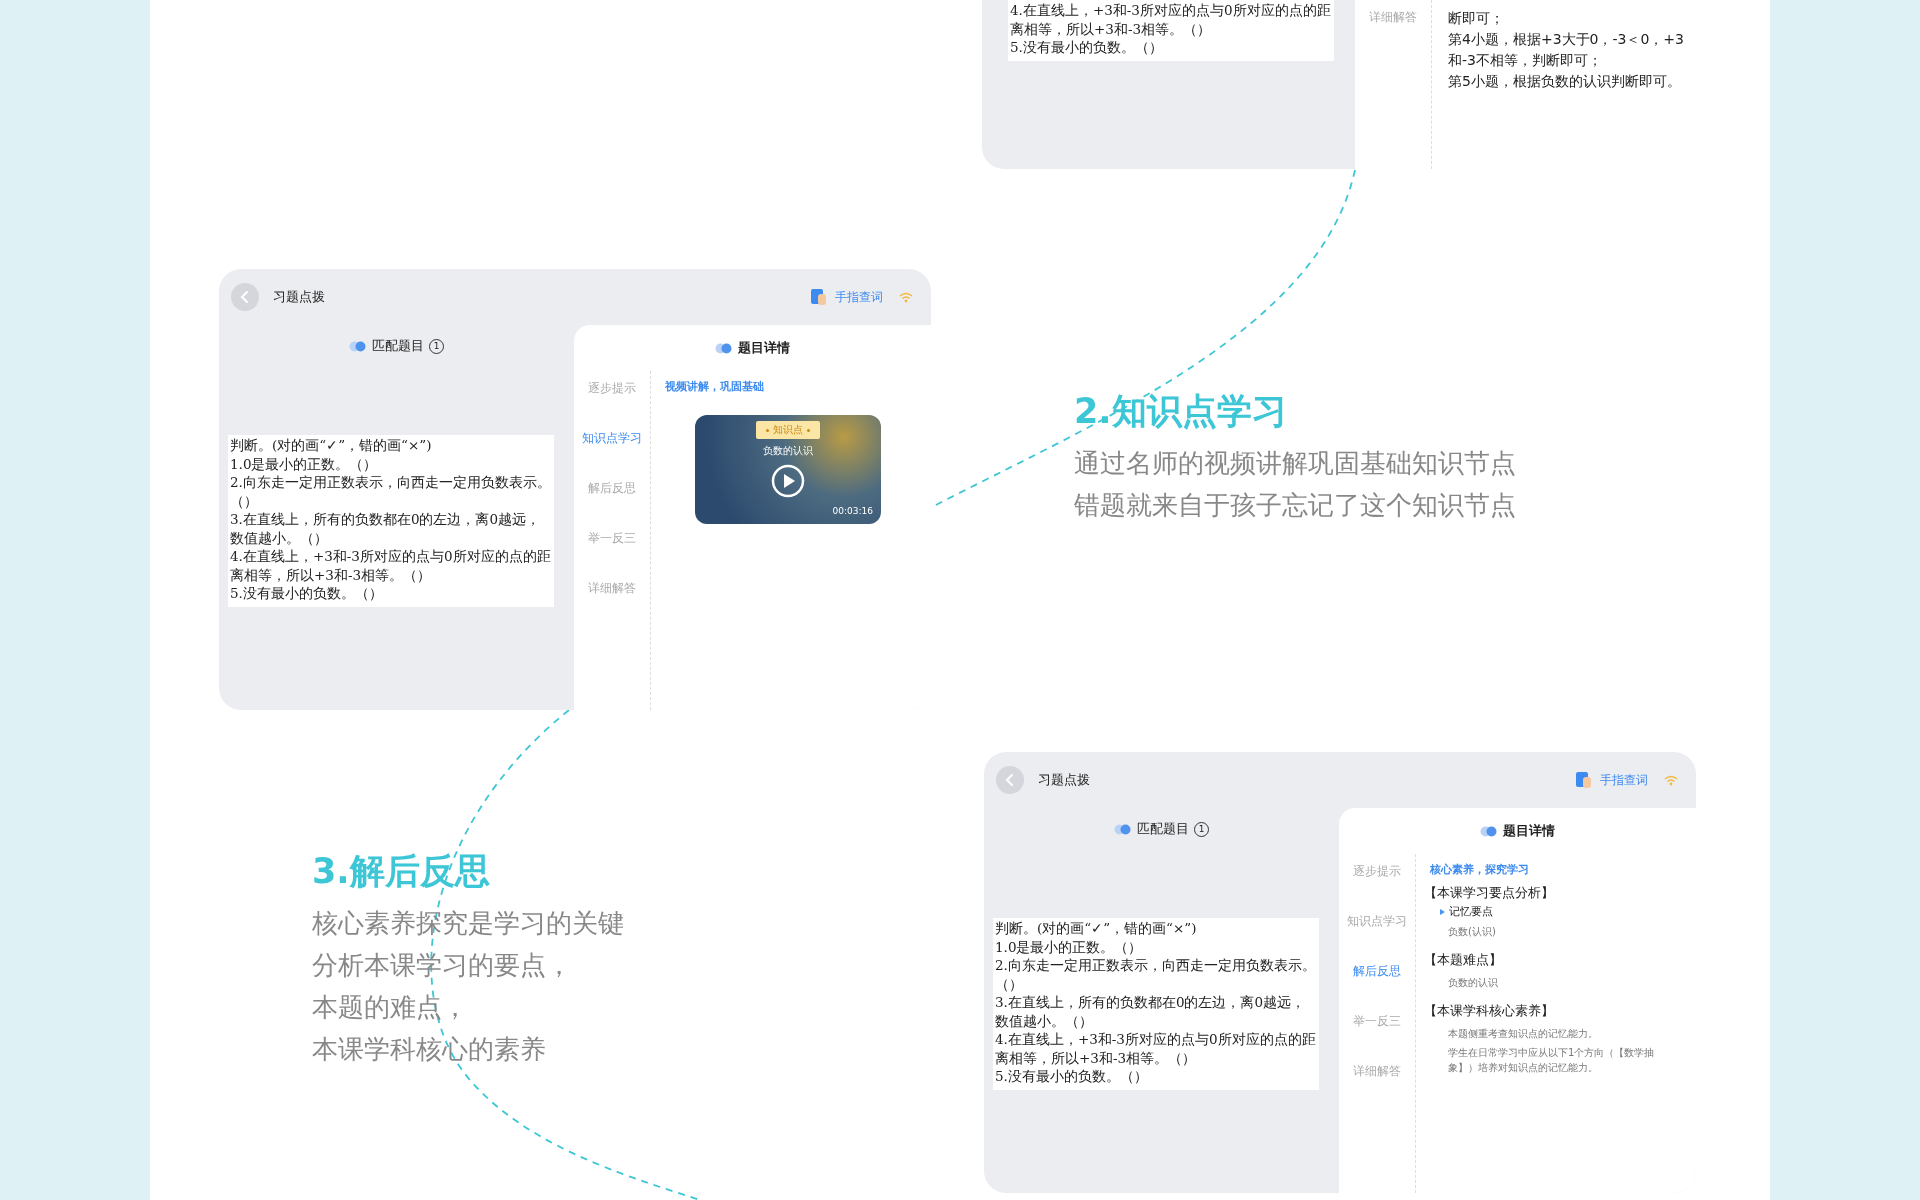 This screenshot has height=1200, width=1920. I want to click on section-text: 错题就来自于孩子忘记了这个知识节点, so click(1295, 505).